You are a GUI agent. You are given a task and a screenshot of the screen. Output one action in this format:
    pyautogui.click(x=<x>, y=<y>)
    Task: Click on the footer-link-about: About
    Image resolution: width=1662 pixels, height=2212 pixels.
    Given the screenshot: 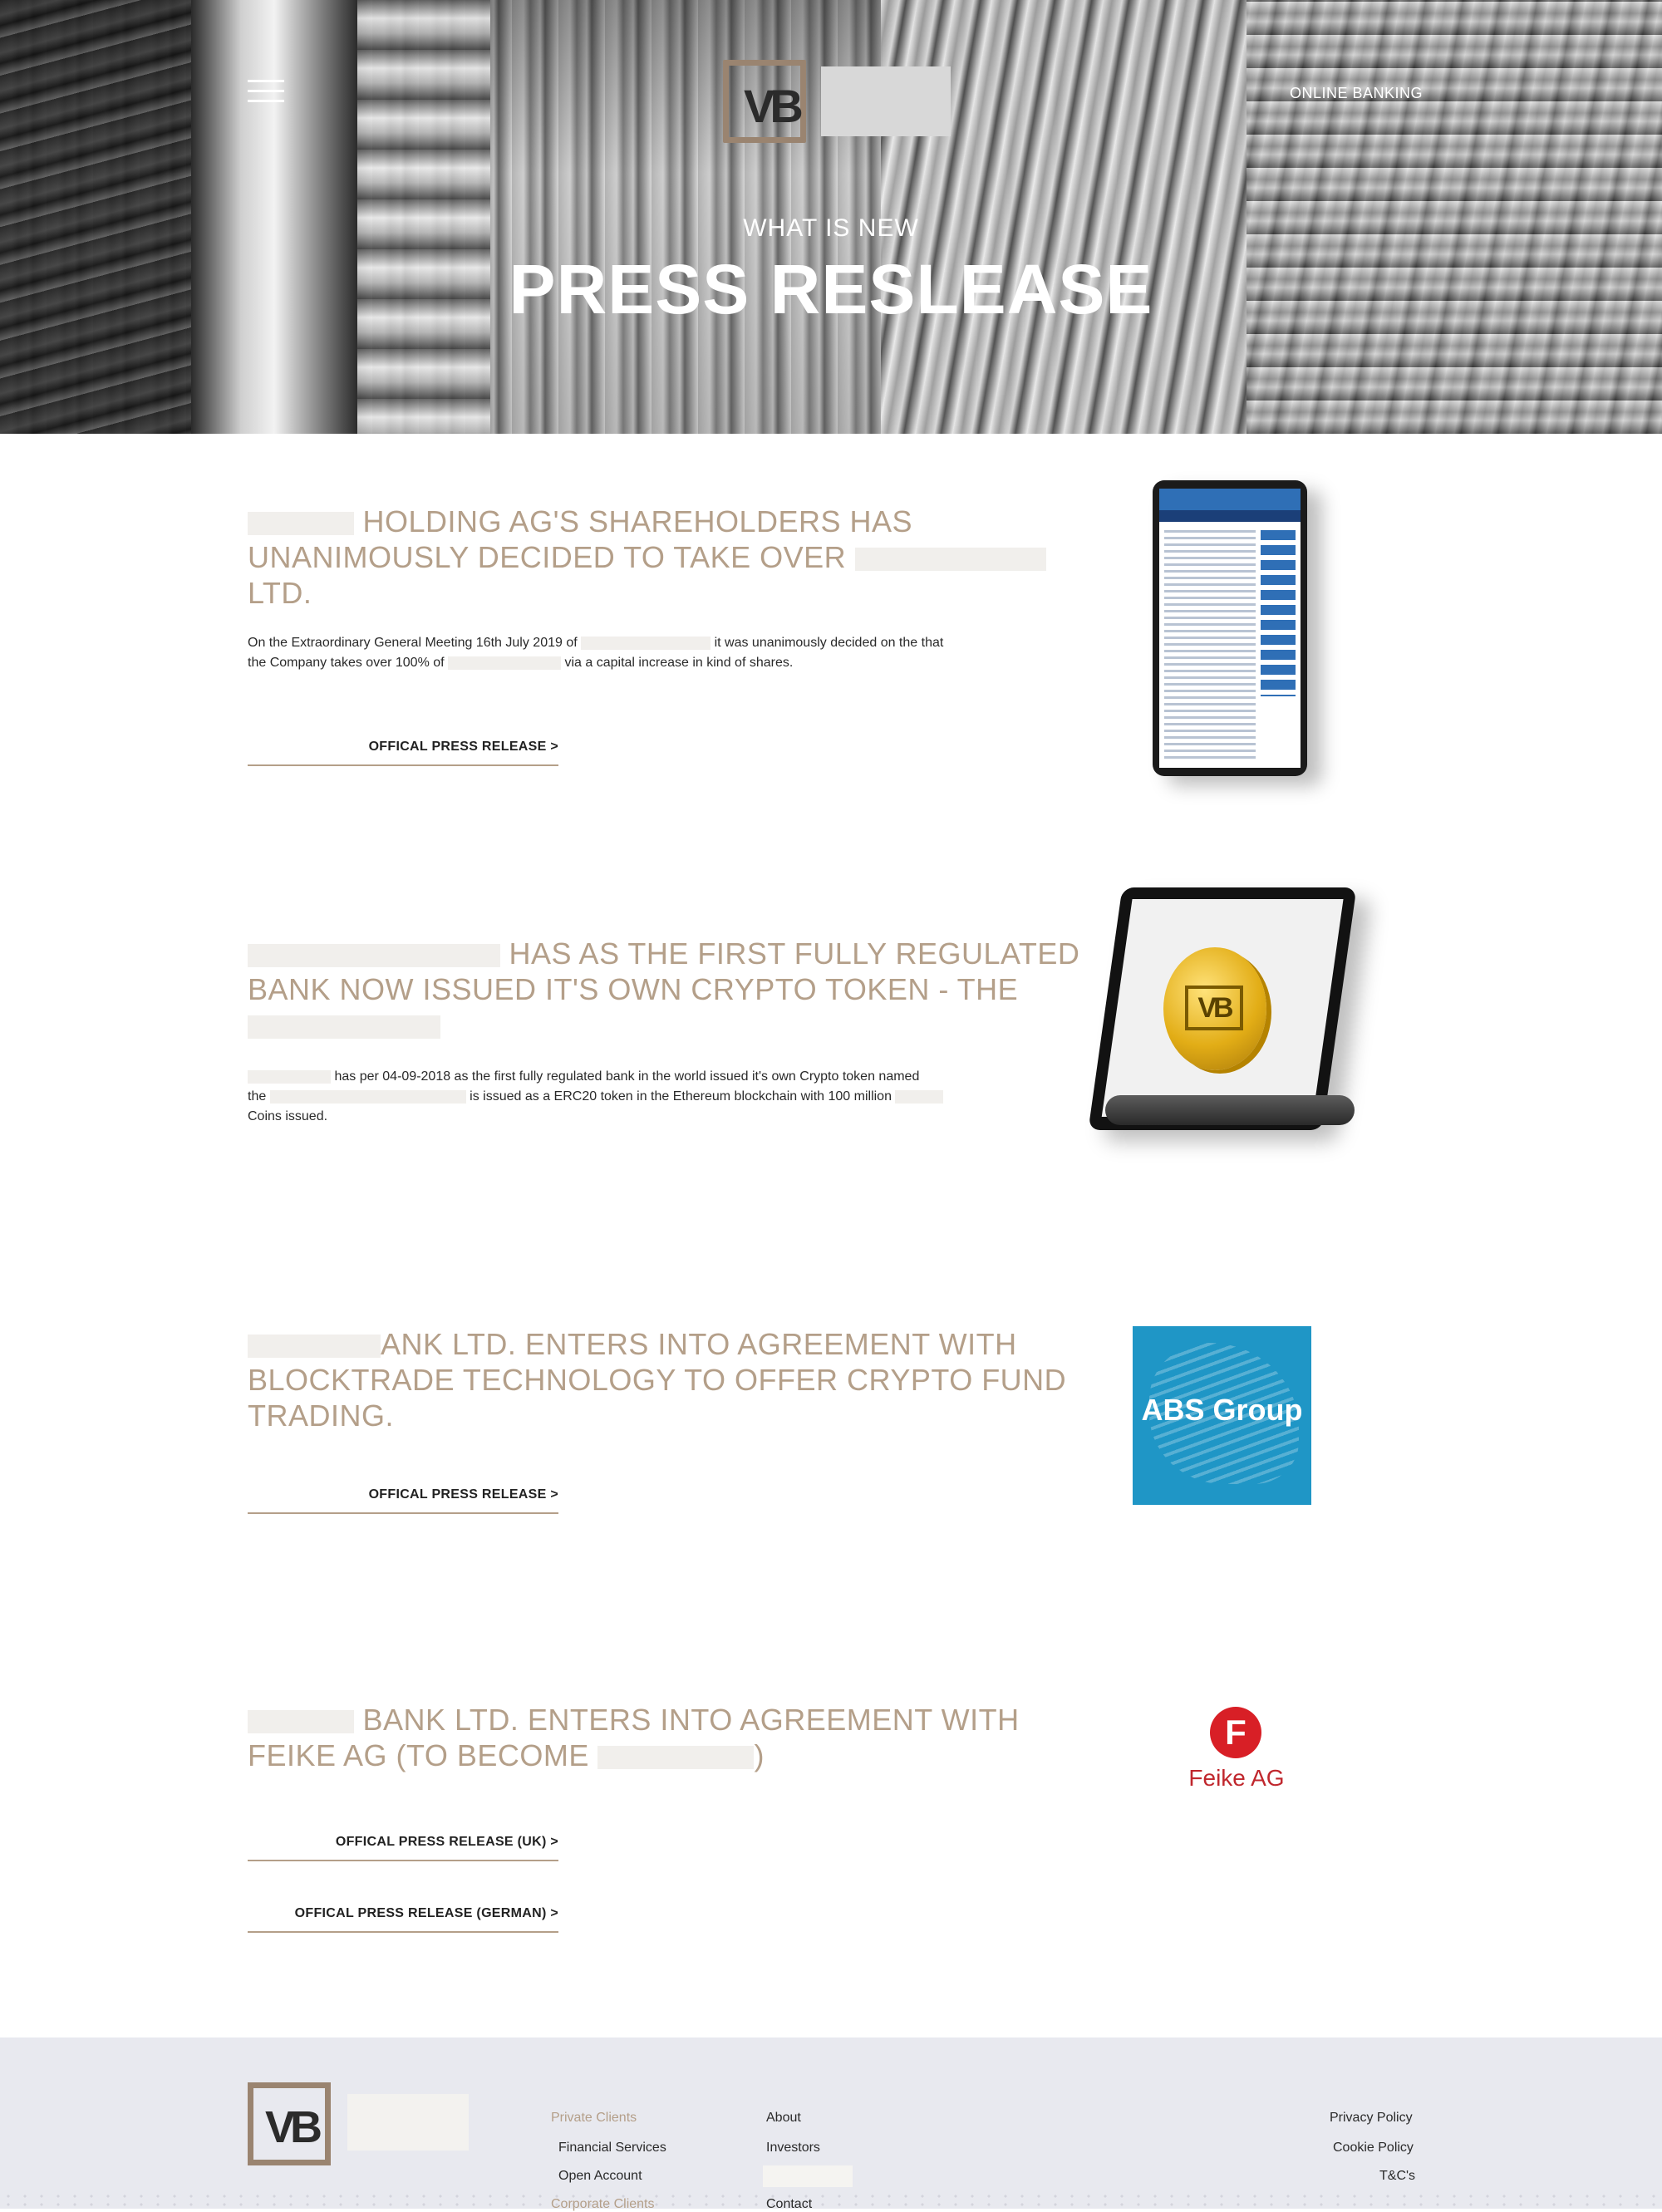 What is the action you would take?
    pyautogui.click(x=783, y=2118)
    